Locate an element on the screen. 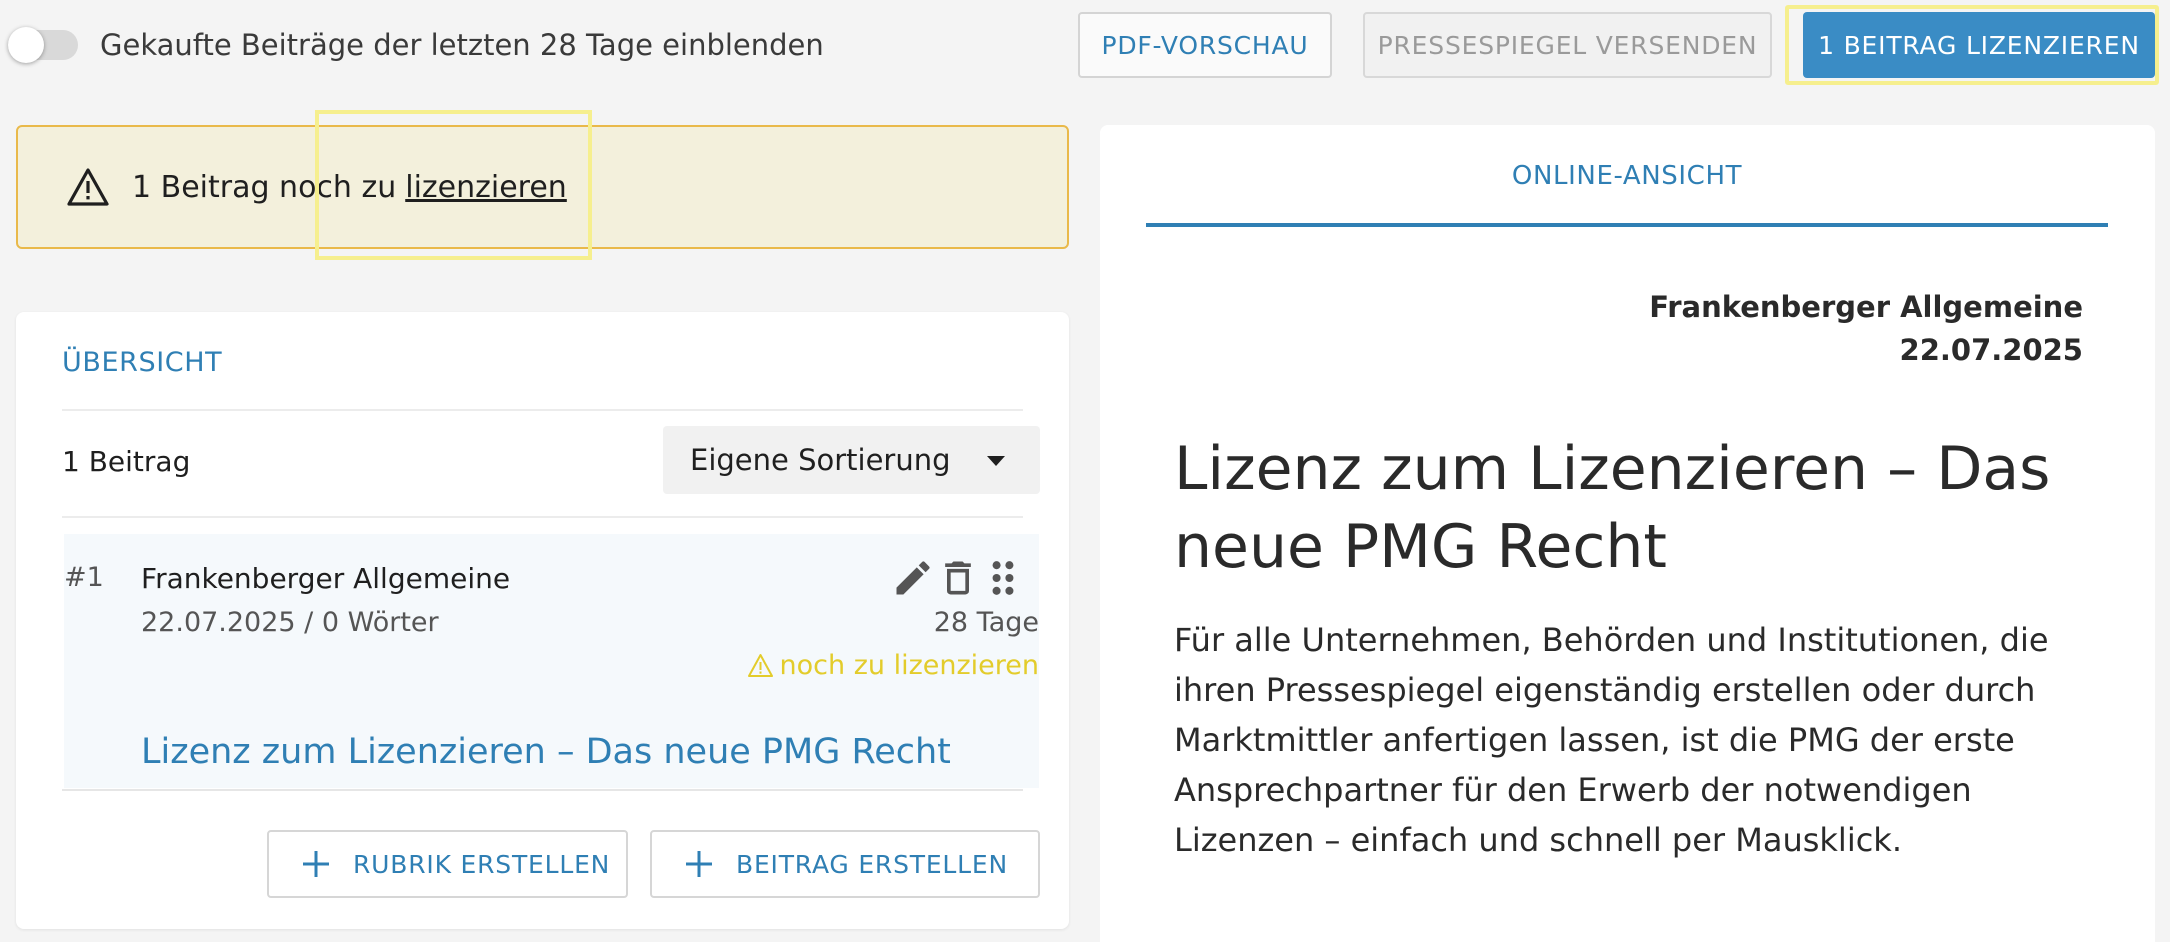 This screenshot has width=2170, height=942. license-status: noch zu lizenzieren is located at coordinates (893, 665).